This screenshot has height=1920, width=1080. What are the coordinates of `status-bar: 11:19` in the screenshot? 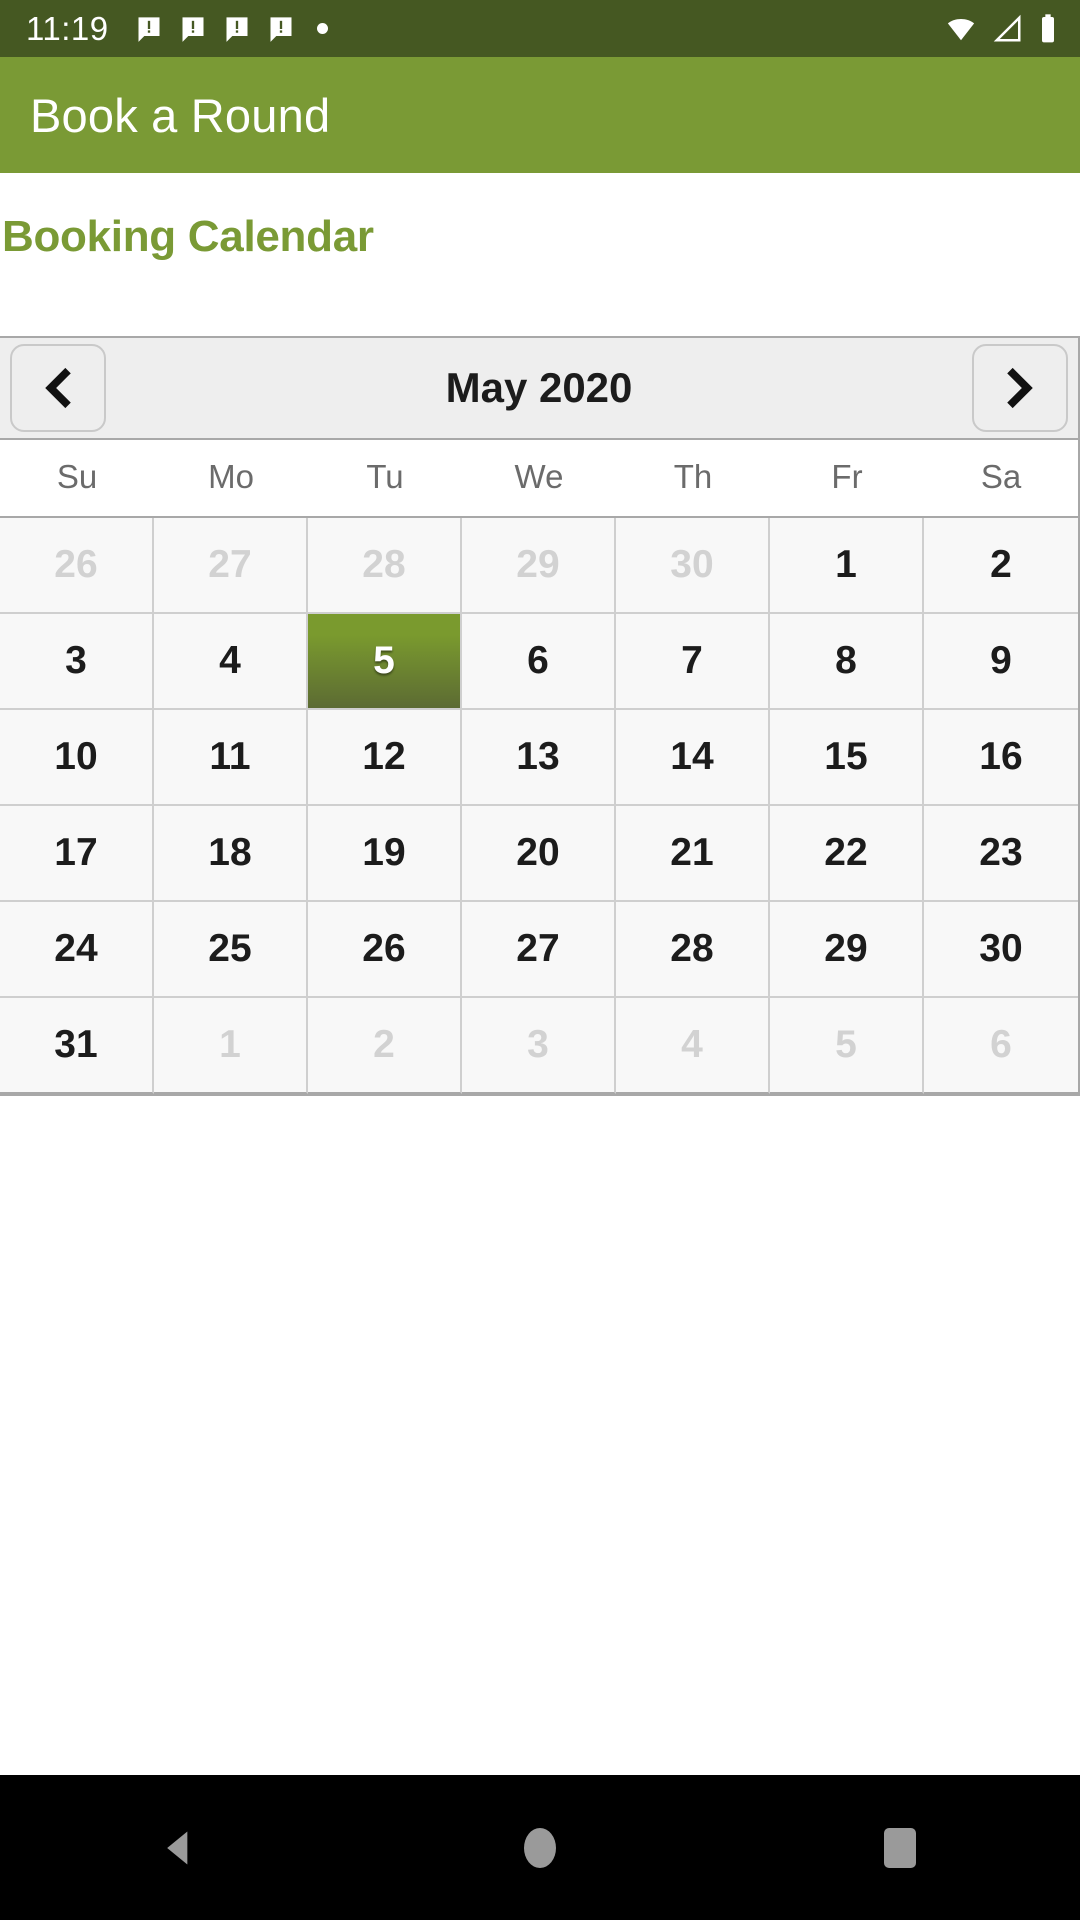 It's located at (540, 28).